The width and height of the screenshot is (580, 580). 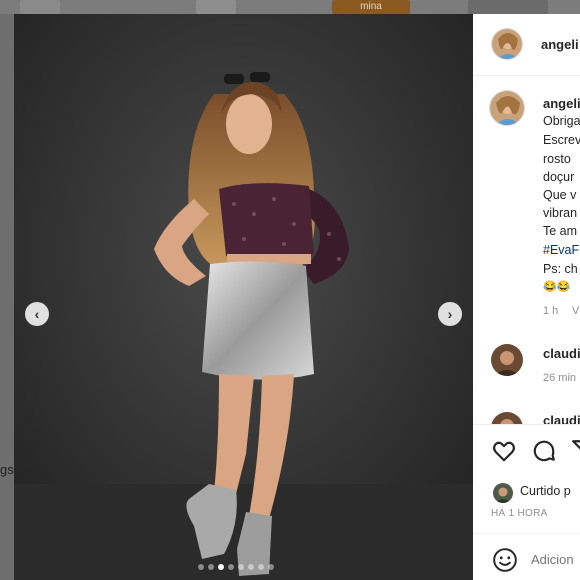 What do you see at coordinates (7, 297) in the screenshot?
I see `background-left-edge` at bounding box center [7, 297].